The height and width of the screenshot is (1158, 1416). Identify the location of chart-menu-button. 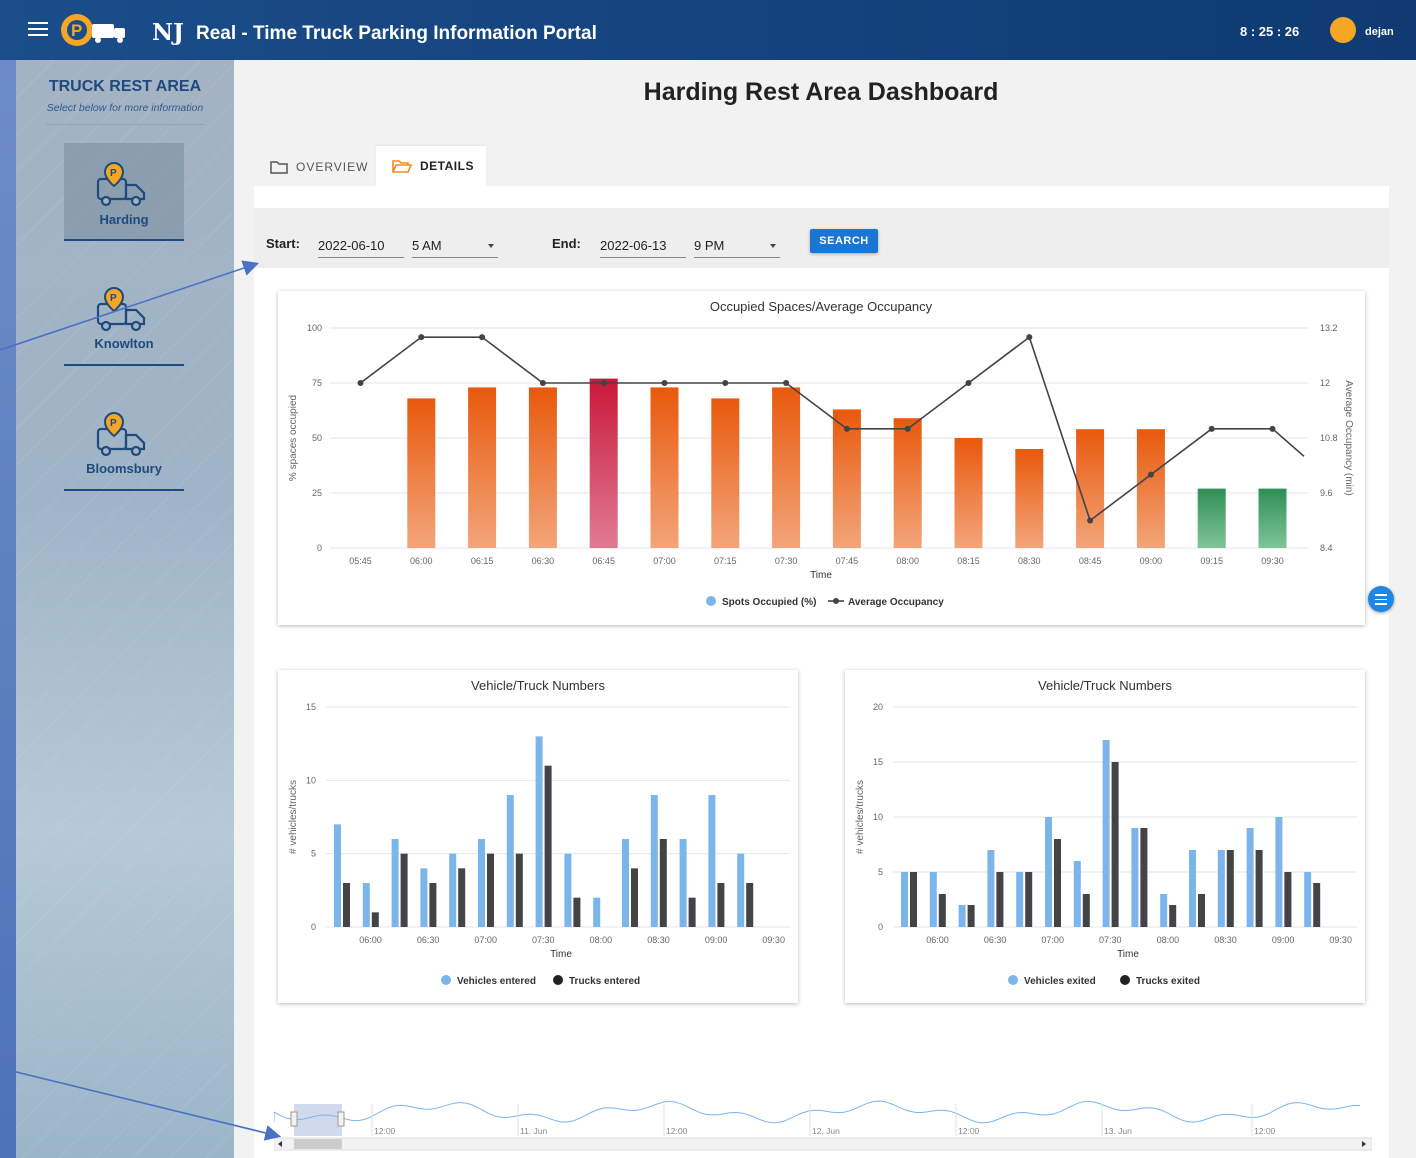
(1381, 599).